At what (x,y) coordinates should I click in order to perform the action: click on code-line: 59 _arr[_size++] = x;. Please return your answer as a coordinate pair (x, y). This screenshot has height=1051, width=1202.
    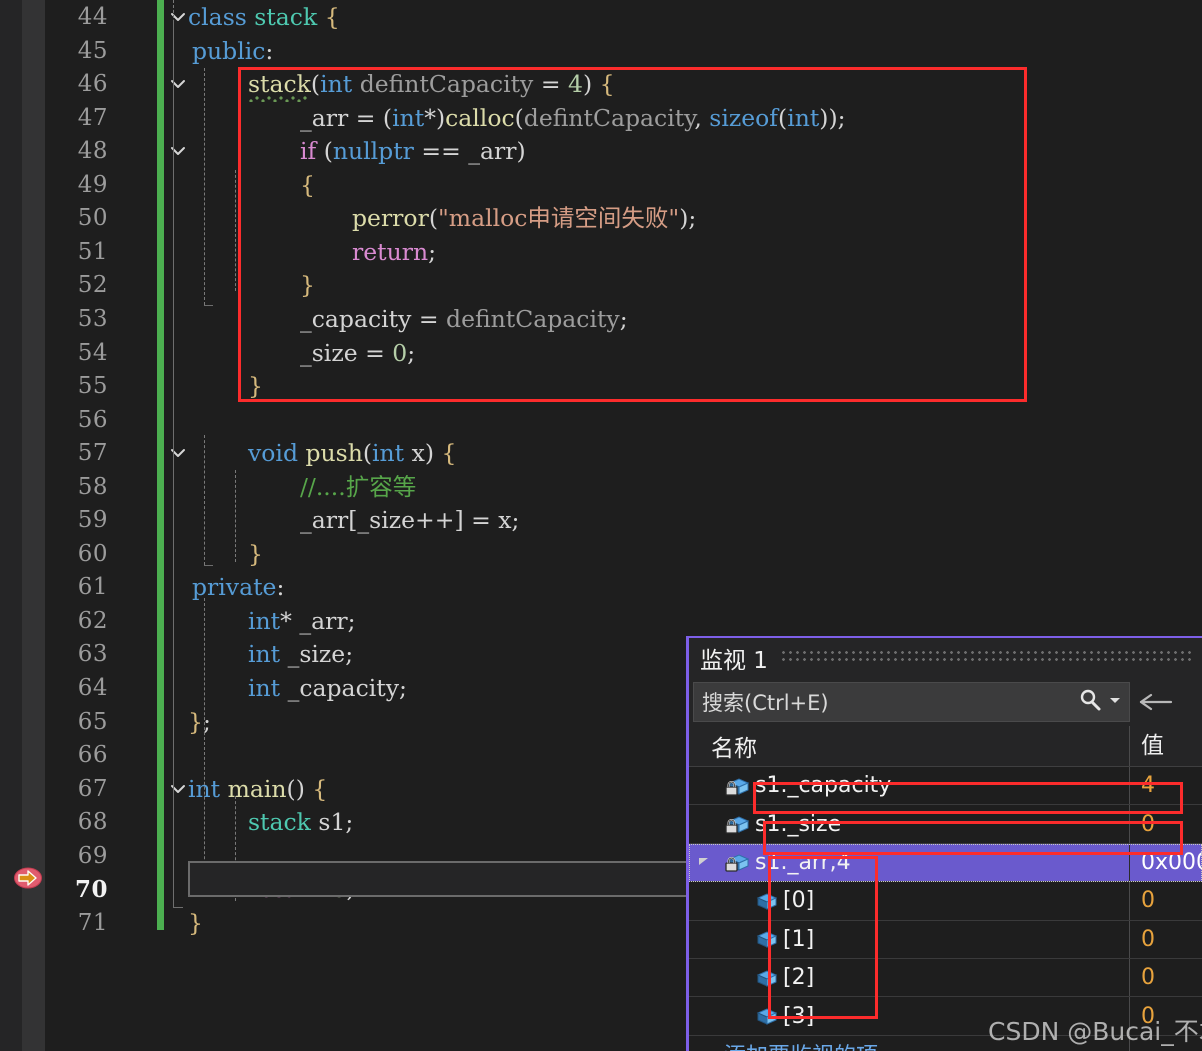
    Looking at the image, I should click on (601, 521).